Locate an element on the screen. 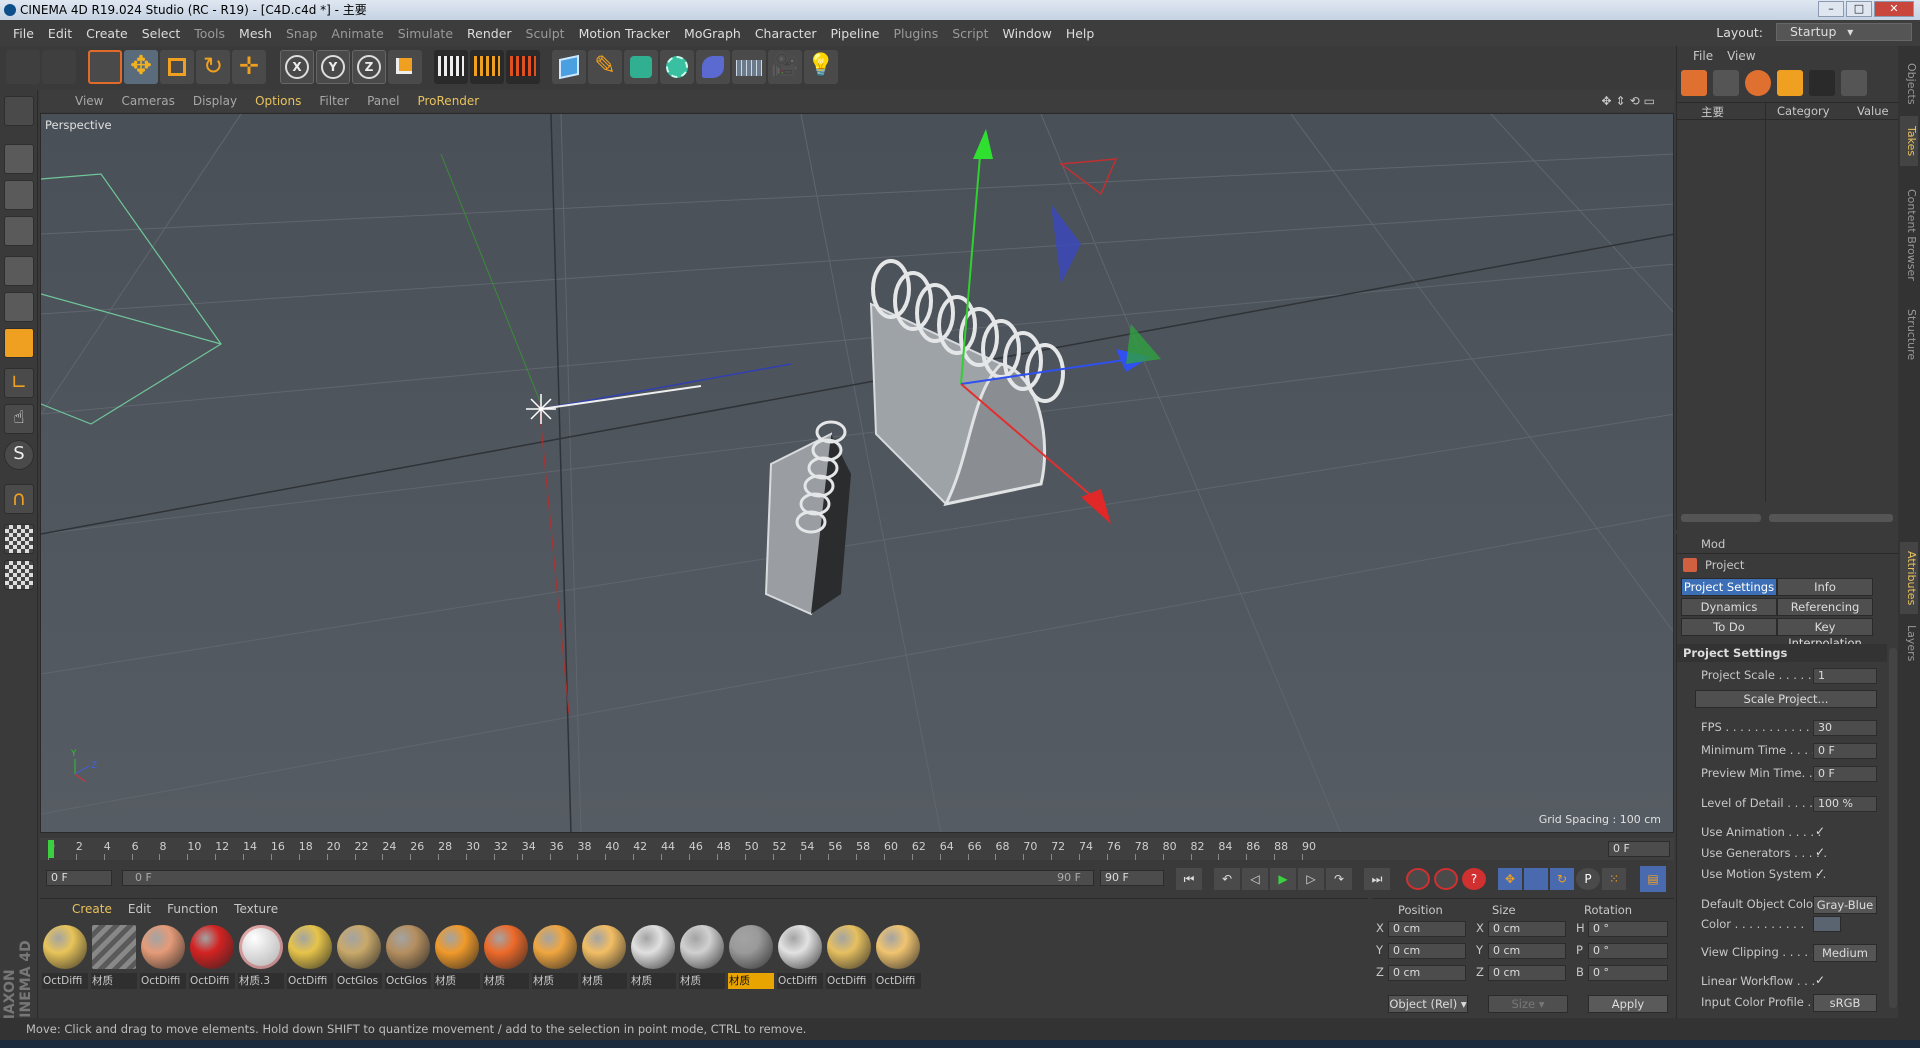 This screenshot has height=1048, width=1920. take-auto-icon is located at coordinates (1726, 83).